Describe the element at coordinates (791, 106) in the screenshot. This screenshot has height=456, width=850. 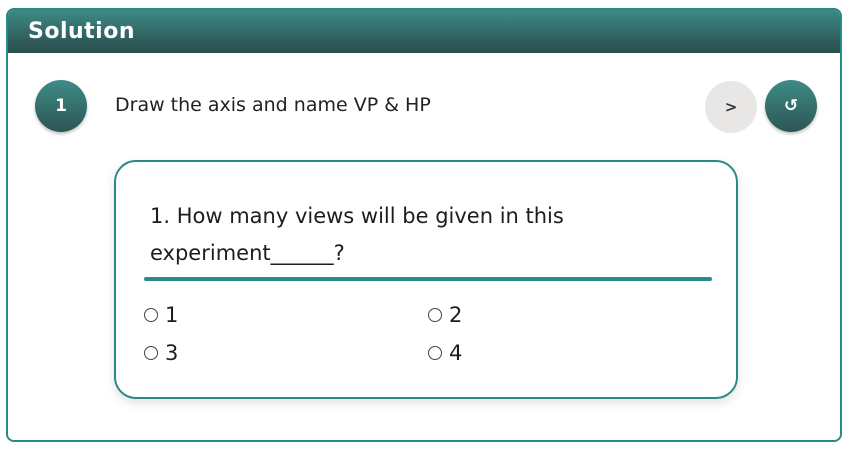
I see `reset-button: ↺` at that location.